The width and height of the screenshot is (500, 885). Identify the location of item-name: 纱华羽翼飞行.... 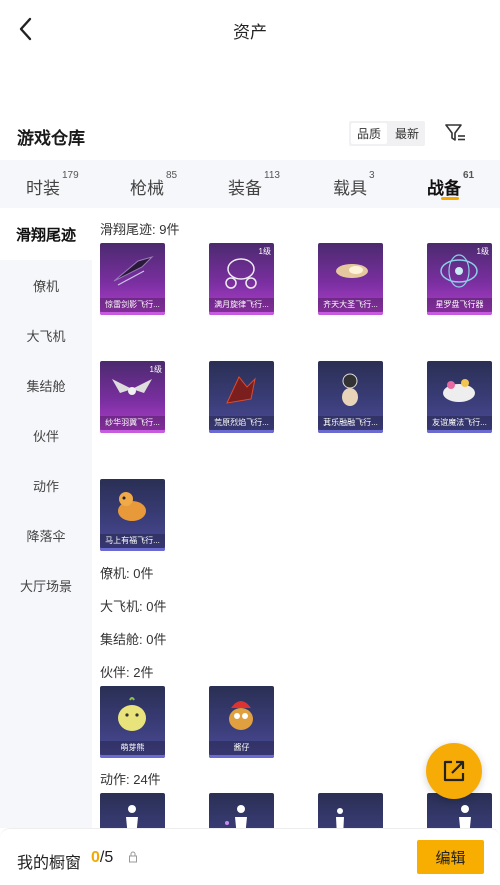
(132, 423).